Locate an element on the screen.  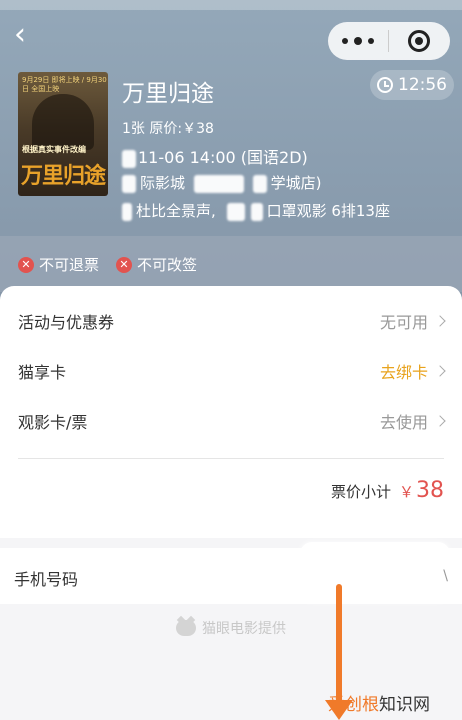
policy-tag-label: 不可改签 is located at coordinates (167, 265).